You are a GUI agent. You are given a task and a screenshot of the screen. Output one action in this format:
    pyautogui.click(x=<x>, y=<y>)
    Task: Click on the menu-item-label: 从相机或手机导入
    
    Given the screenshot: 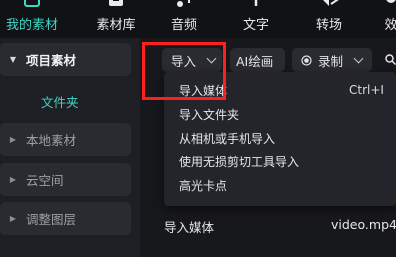 What is the action you would take?
    pyautogui.click(x=227, y=138)
    